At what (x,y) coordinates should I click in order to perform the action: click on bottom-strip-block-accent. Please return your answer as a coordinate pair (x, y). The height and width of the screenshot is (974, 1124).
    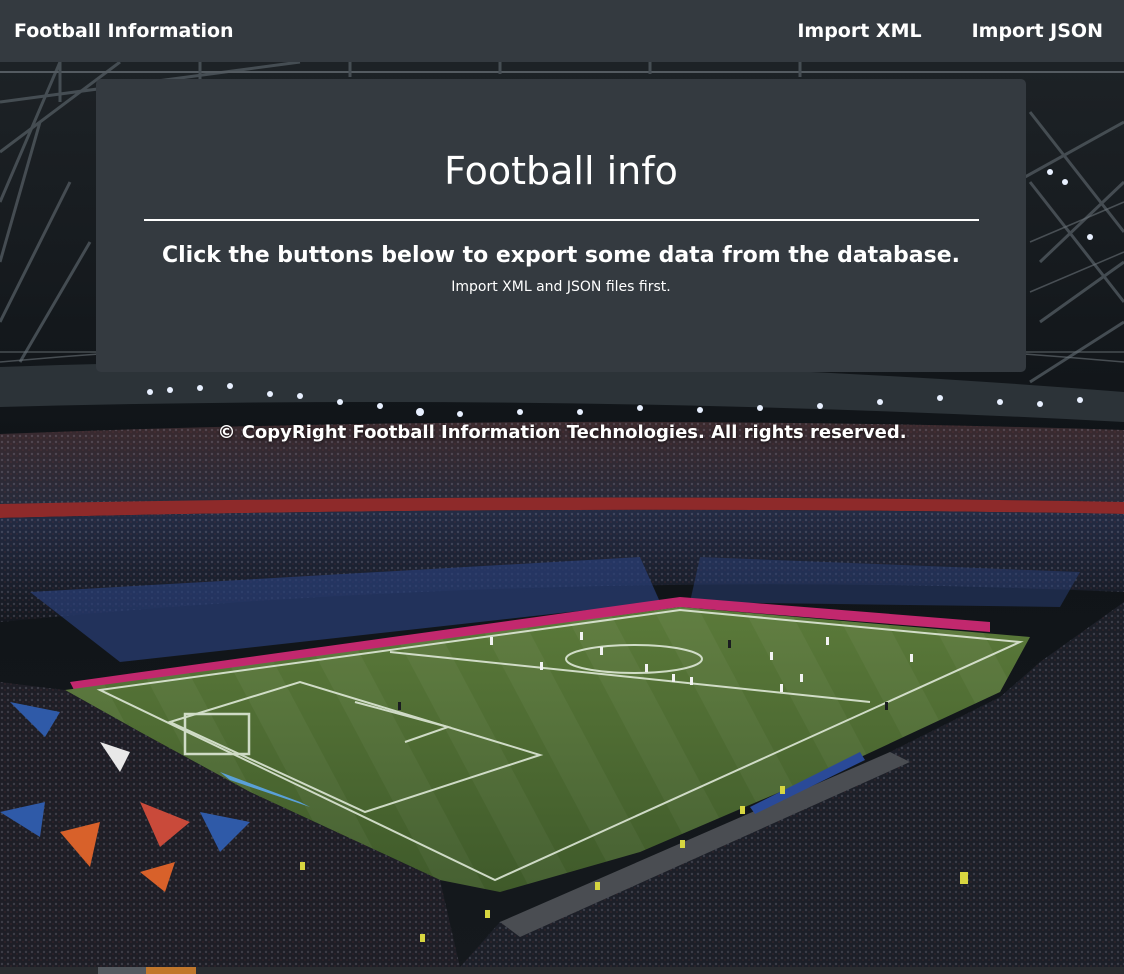
    Looking at the image, I should click on (171, 970).